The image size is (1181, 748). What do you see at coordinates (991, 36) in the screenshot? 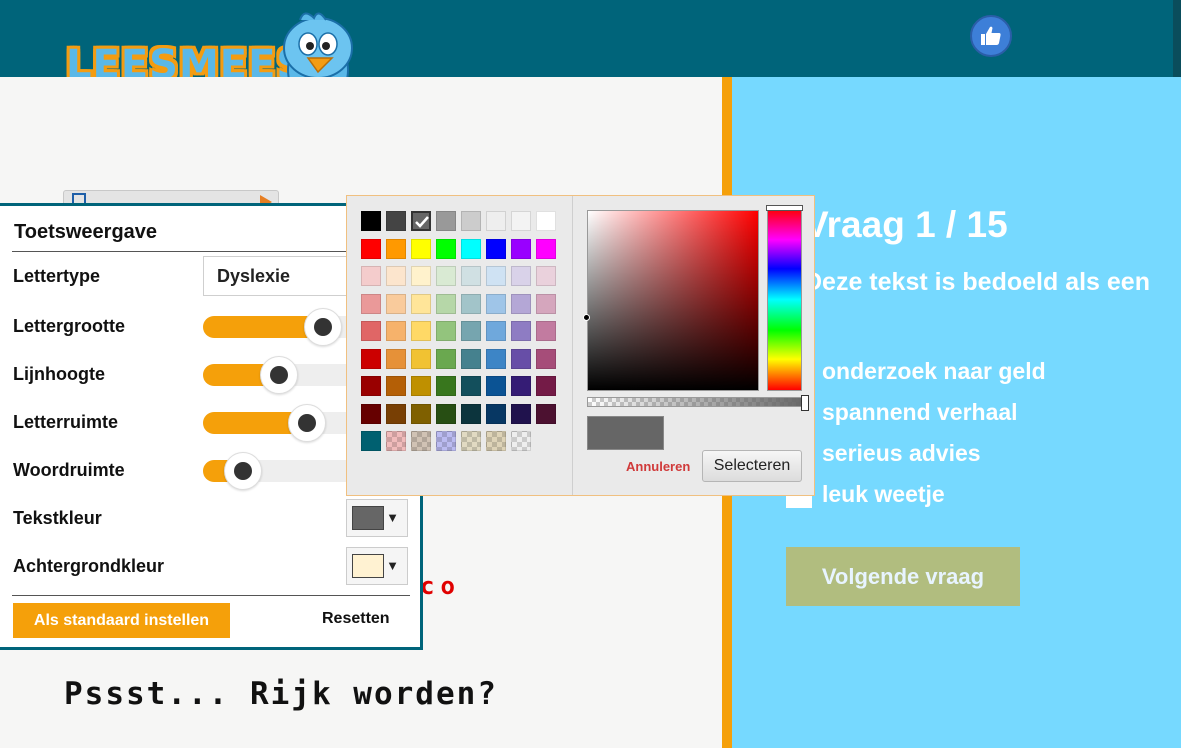
I see `like-button` at bounding box center [991, 36].